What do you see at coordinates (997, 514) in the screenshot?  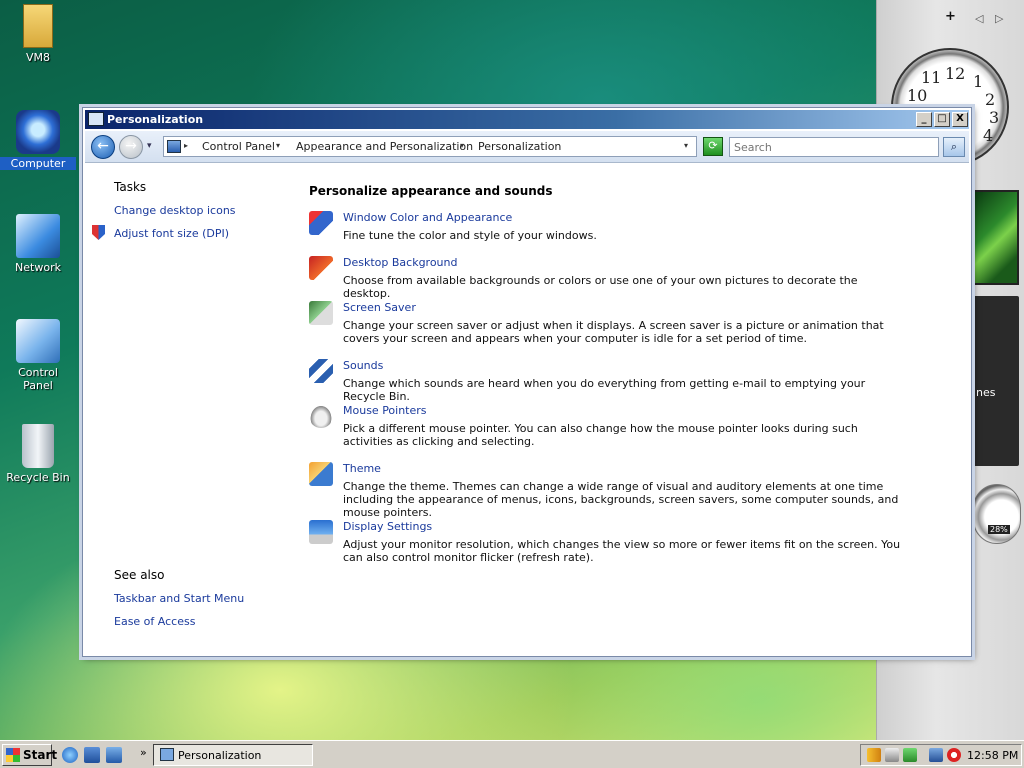 I see `cpu-meter-gadget: 28%` at bounding box center [997, 514].